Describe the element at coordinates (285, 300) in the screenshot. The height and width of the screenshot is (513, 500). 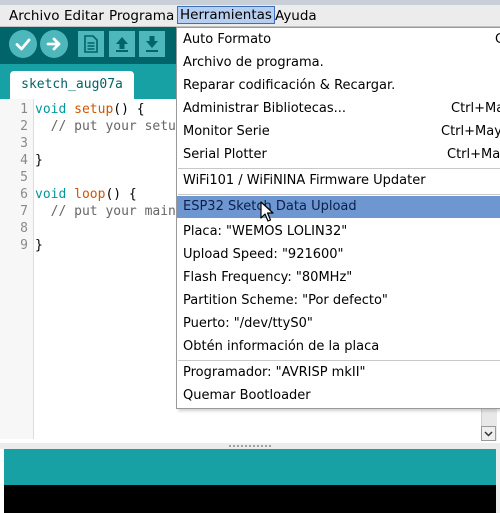
I see `menu-item-label: Partition Scheme: "Por defecto"` at that location.